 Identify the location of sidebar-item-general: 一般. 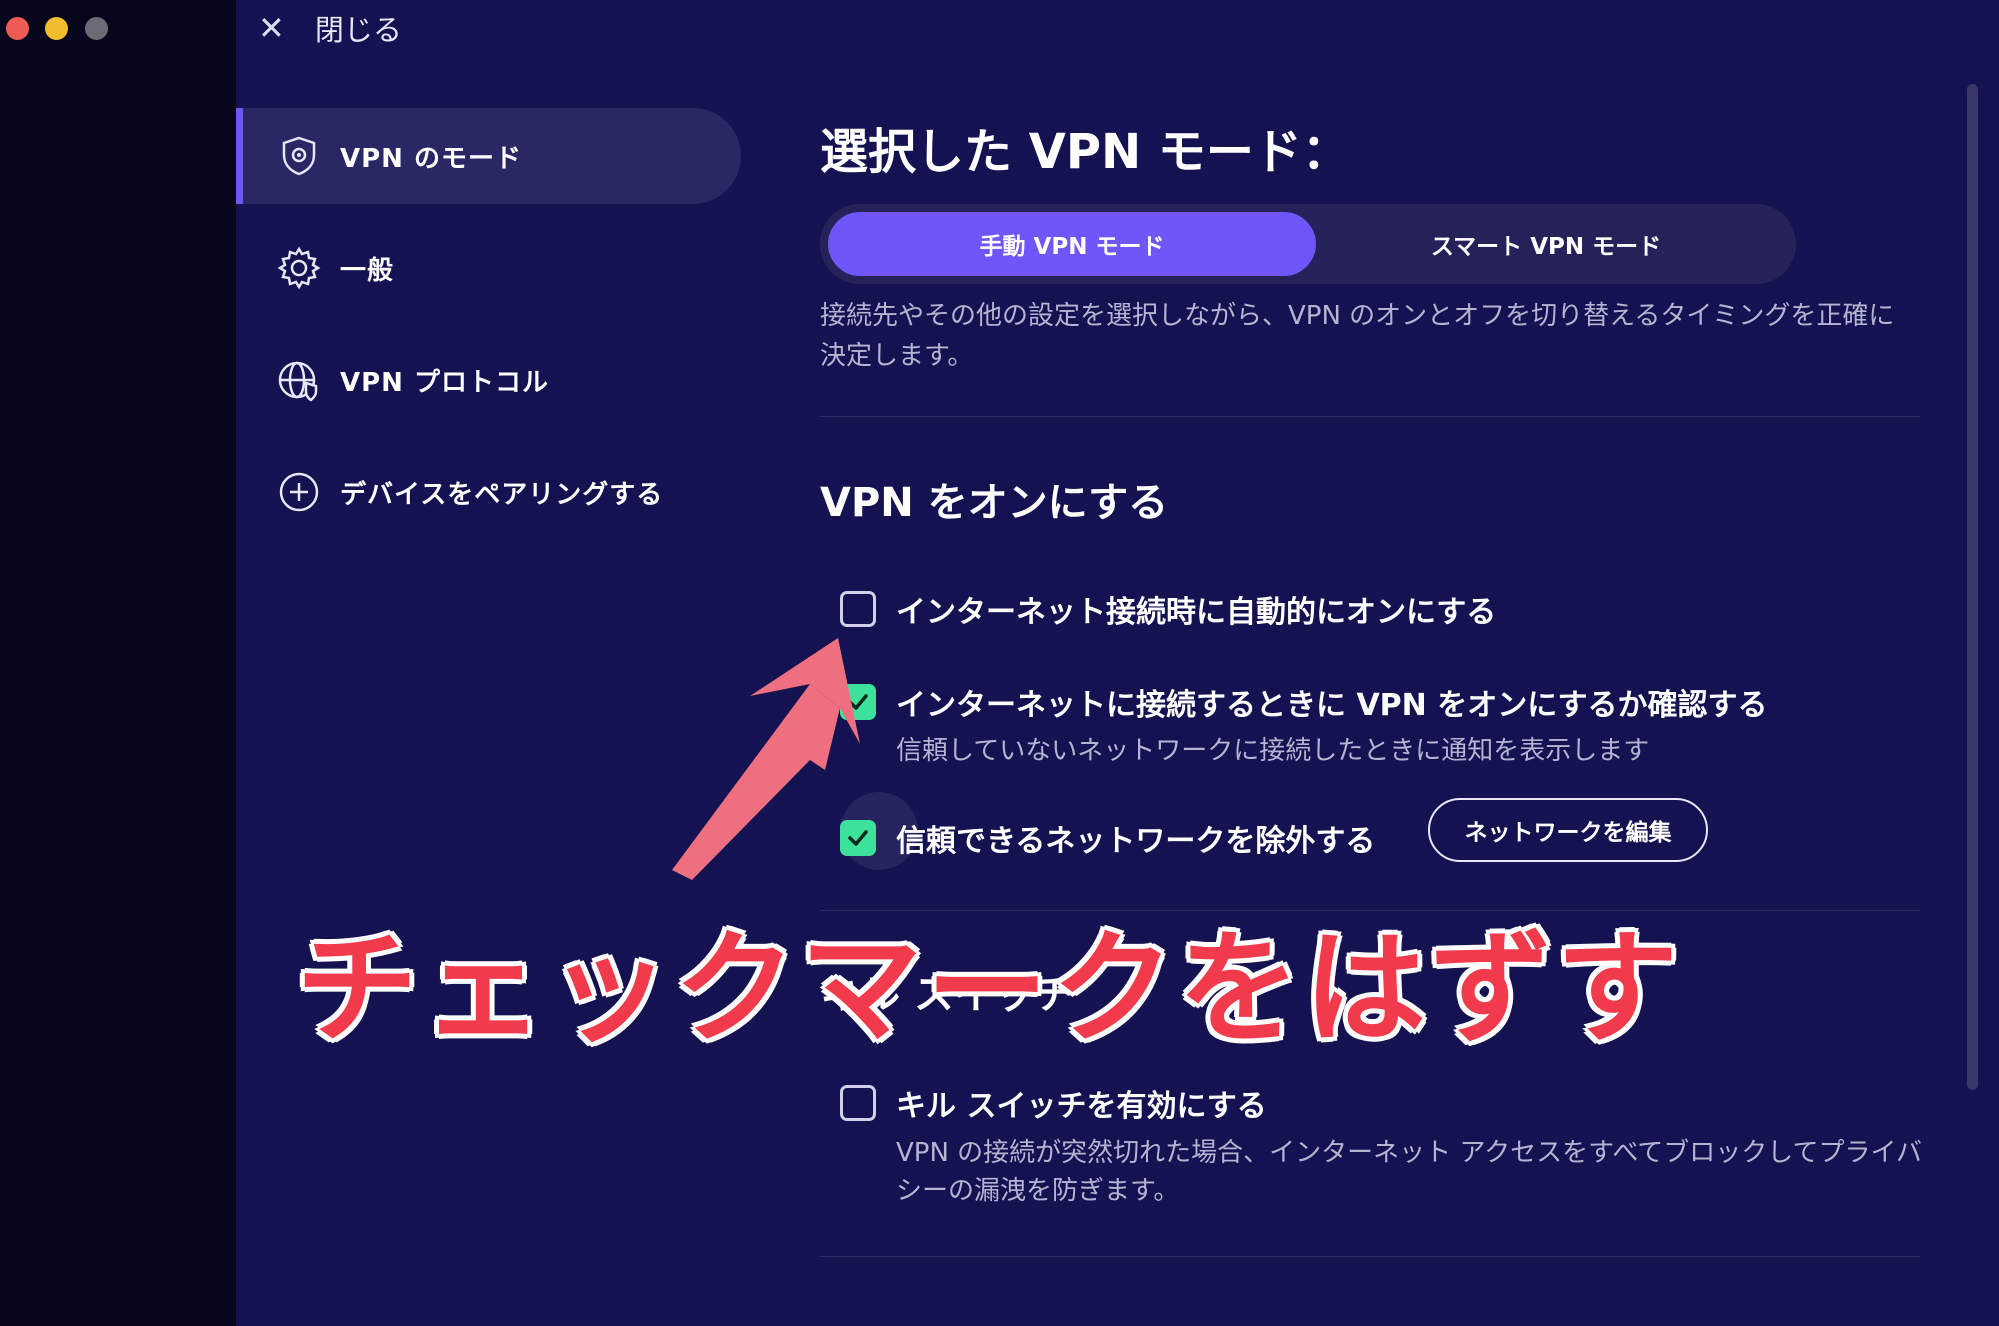
(488, 268).